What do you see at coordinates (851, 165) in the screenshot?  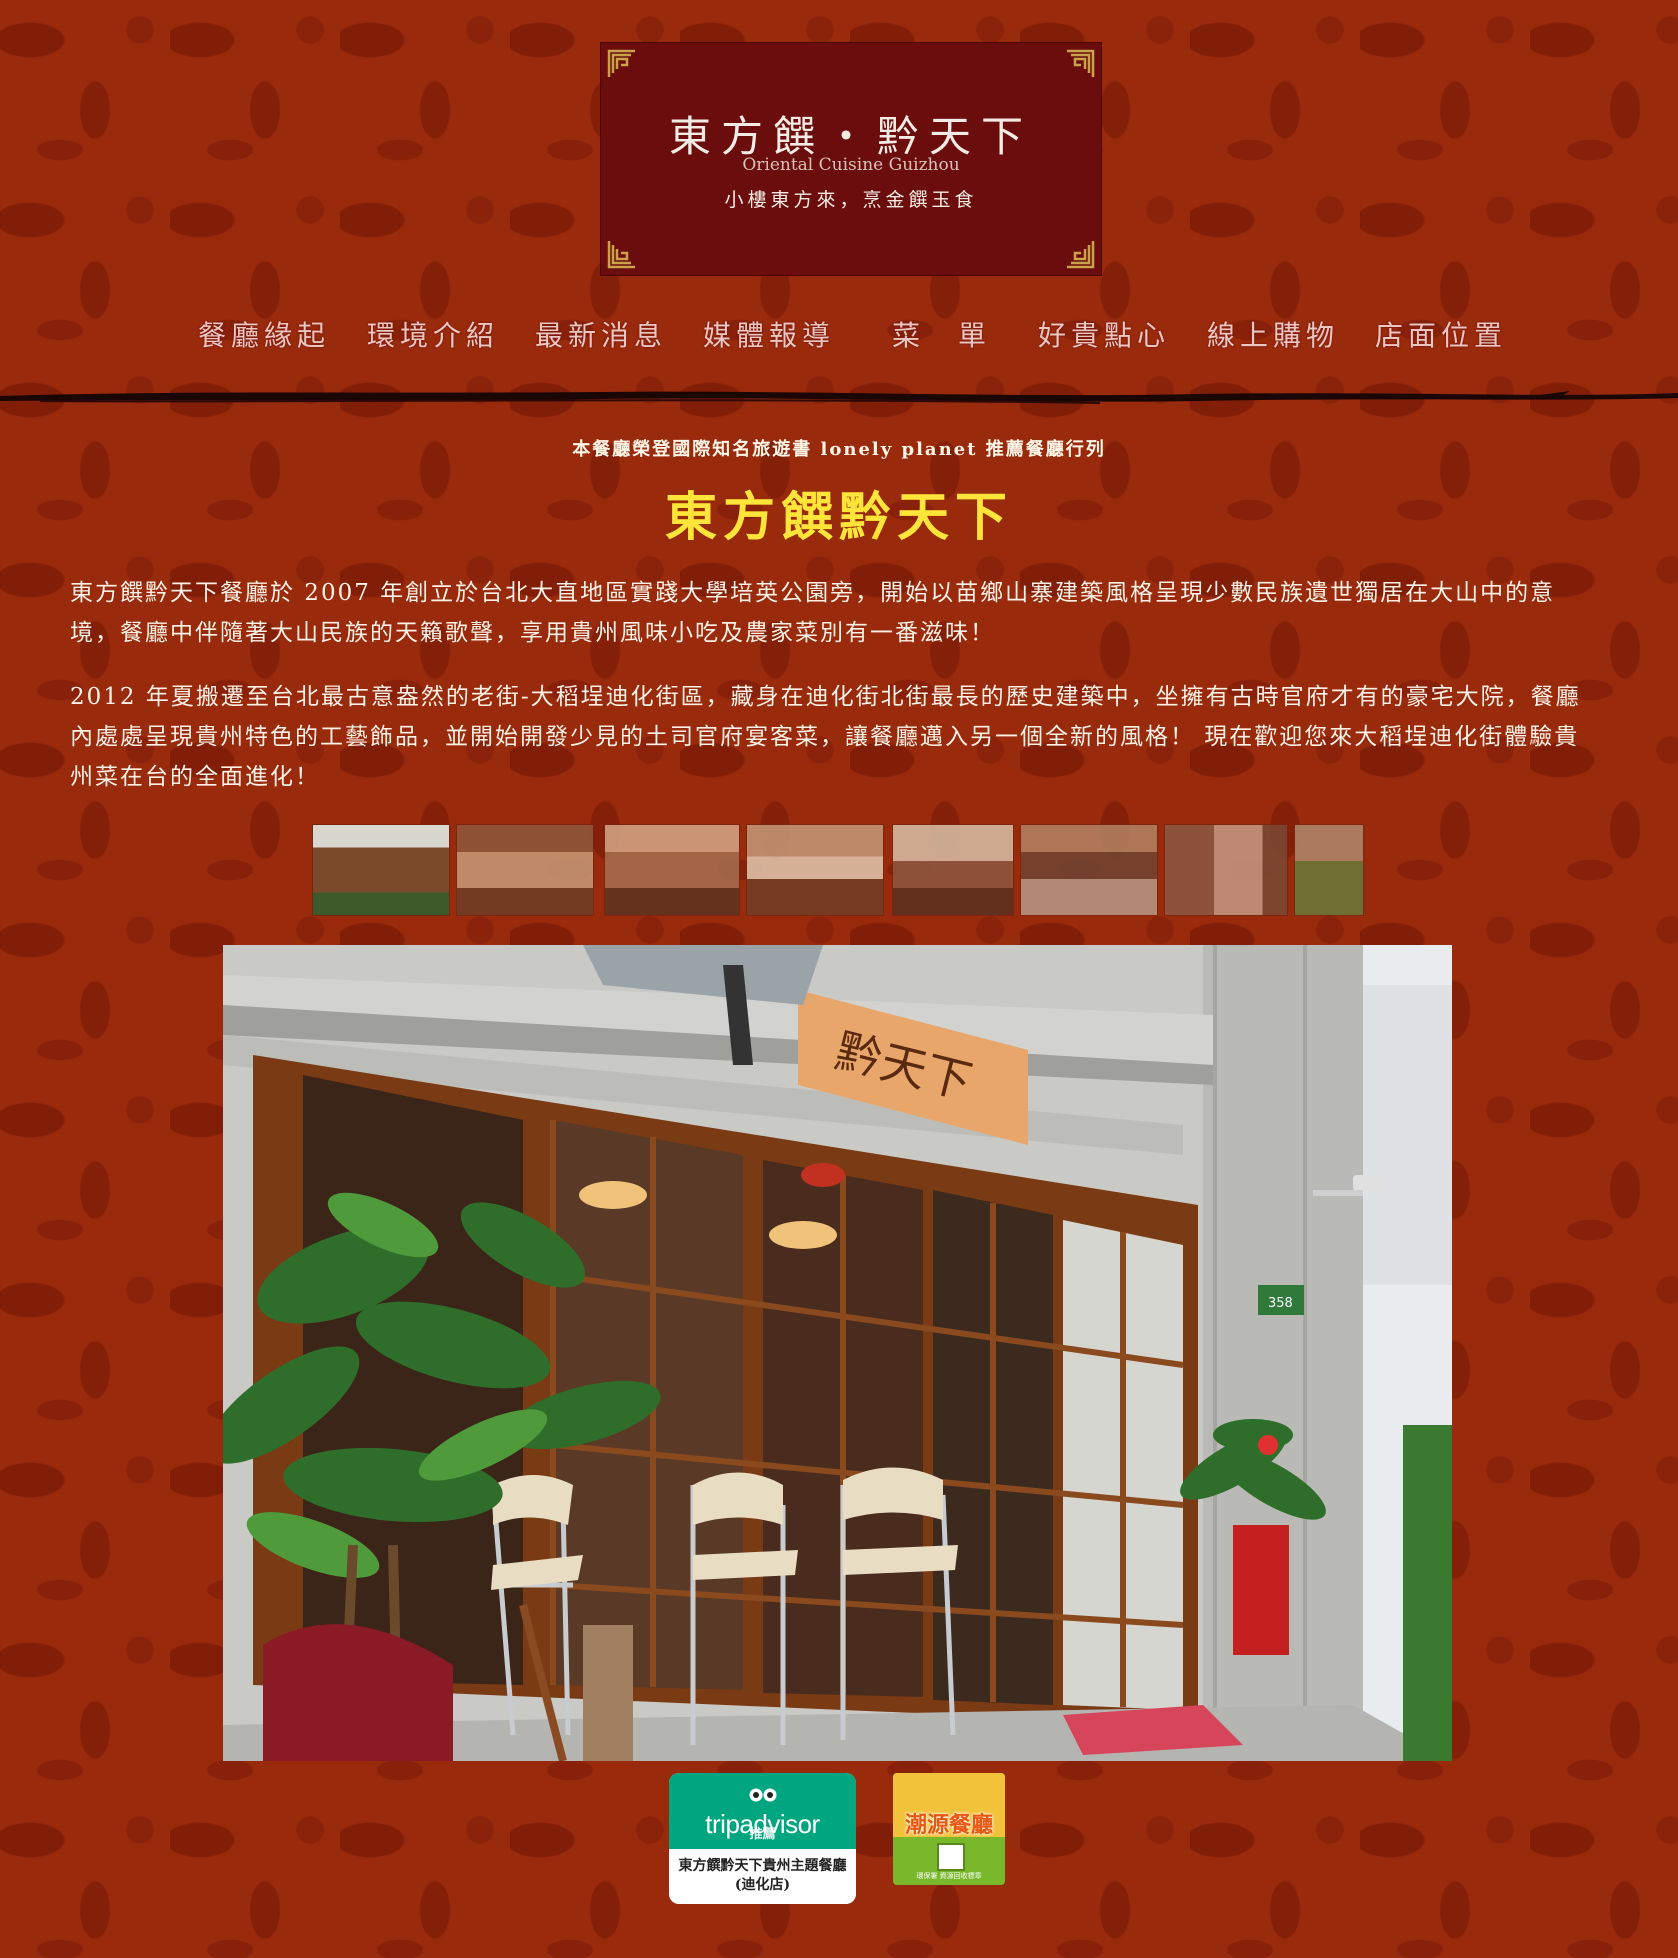 I see `logo-subtitle: Oriental Cuisine Guizhou` at bounding box center [851, 165].